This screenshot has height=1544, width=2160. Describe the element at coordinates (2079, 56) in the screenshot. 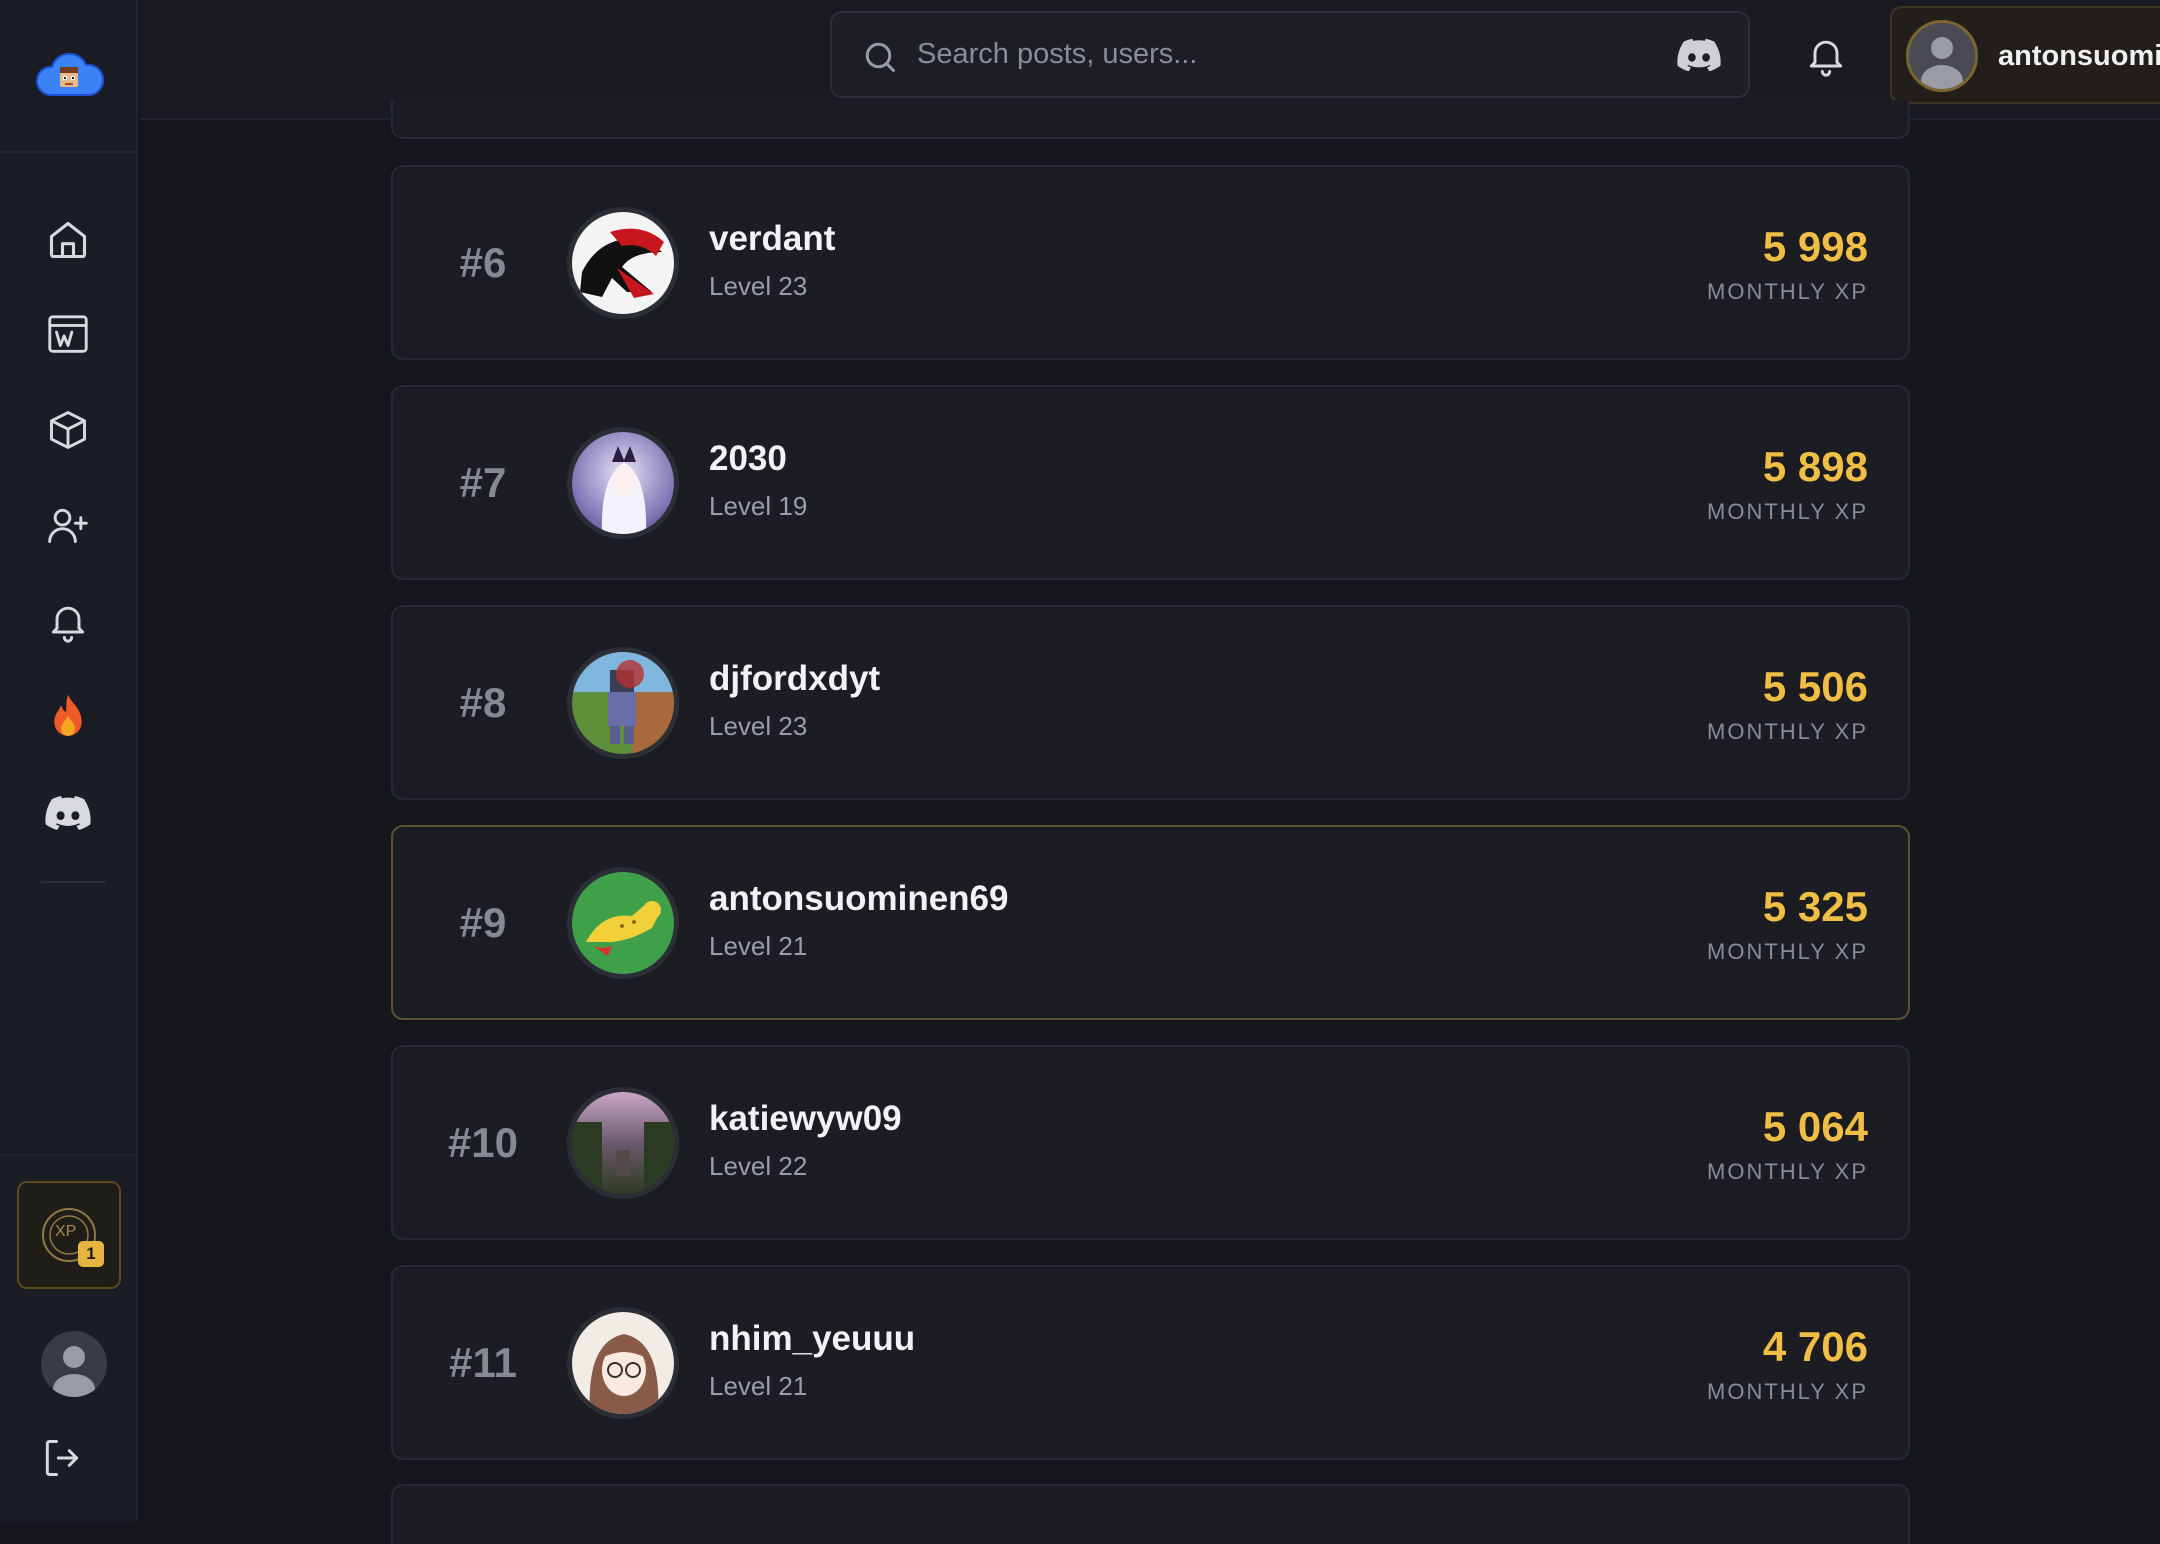

I see `user-name: antonsuominen69` at that location.